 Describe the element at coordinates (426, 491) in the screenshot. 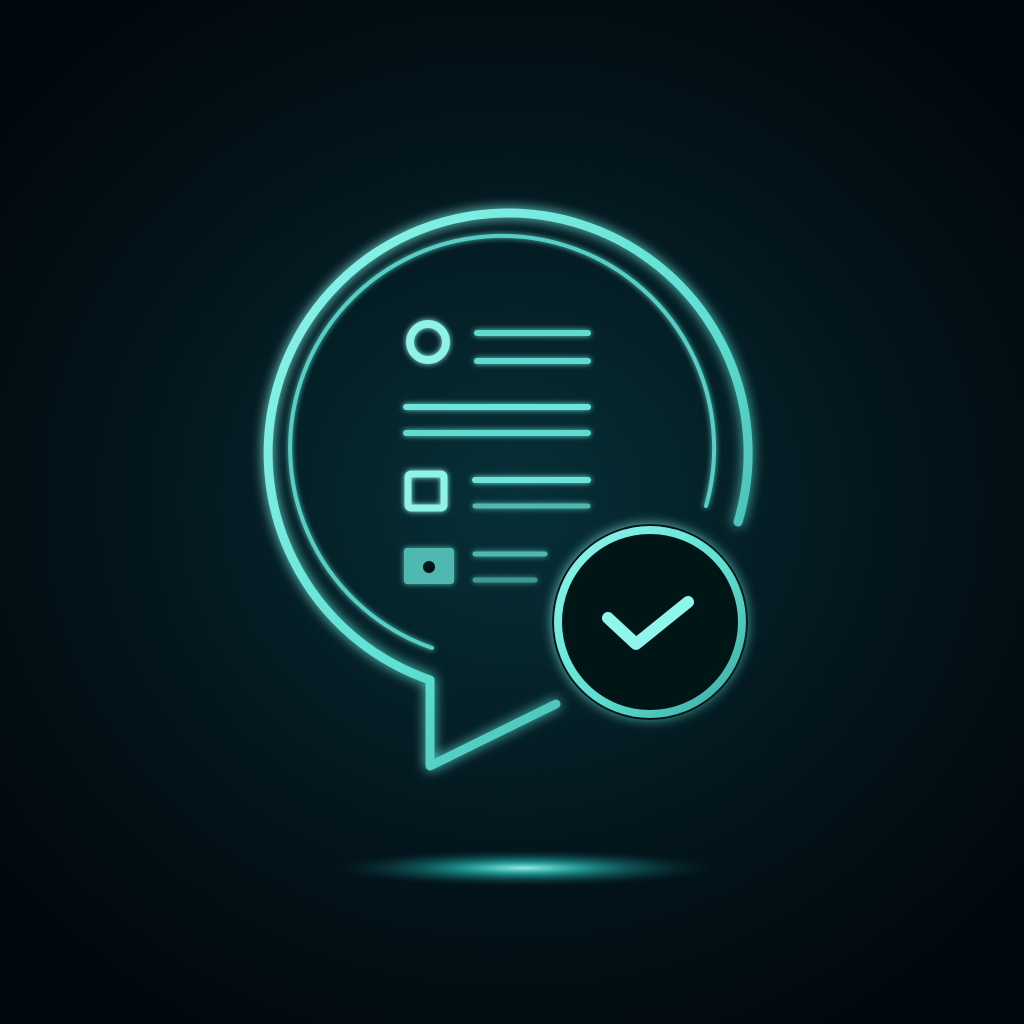

I see `checkbox-square-icon` at that location.